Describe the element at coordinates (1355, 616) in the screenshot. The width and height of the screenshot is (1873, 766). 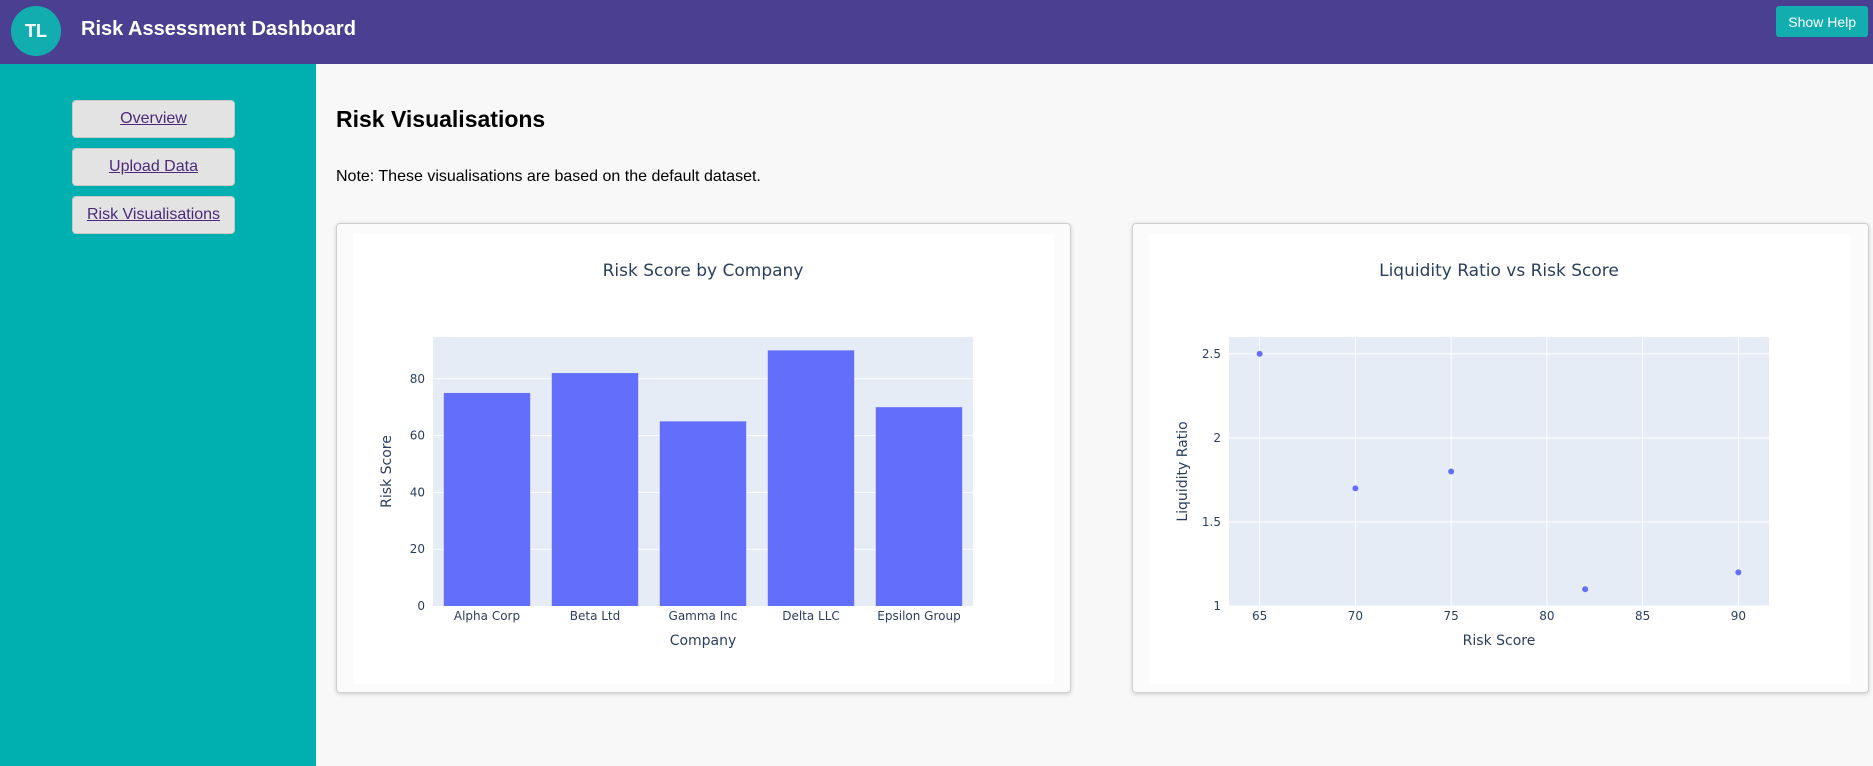
I see `x-tick-label: 70` at that location.